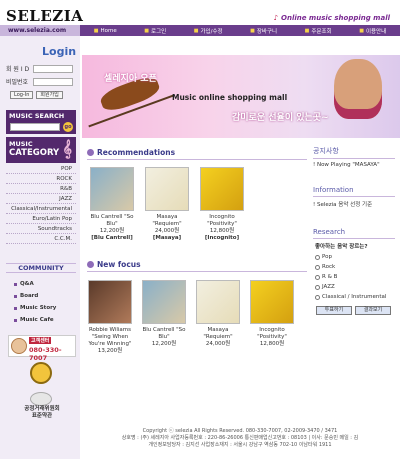 This screenshot has width=400, height=459. Describe the element at coordinates (41, 239) in the screenshot. I see `category-item-ccm: C.C.M.` at that location.